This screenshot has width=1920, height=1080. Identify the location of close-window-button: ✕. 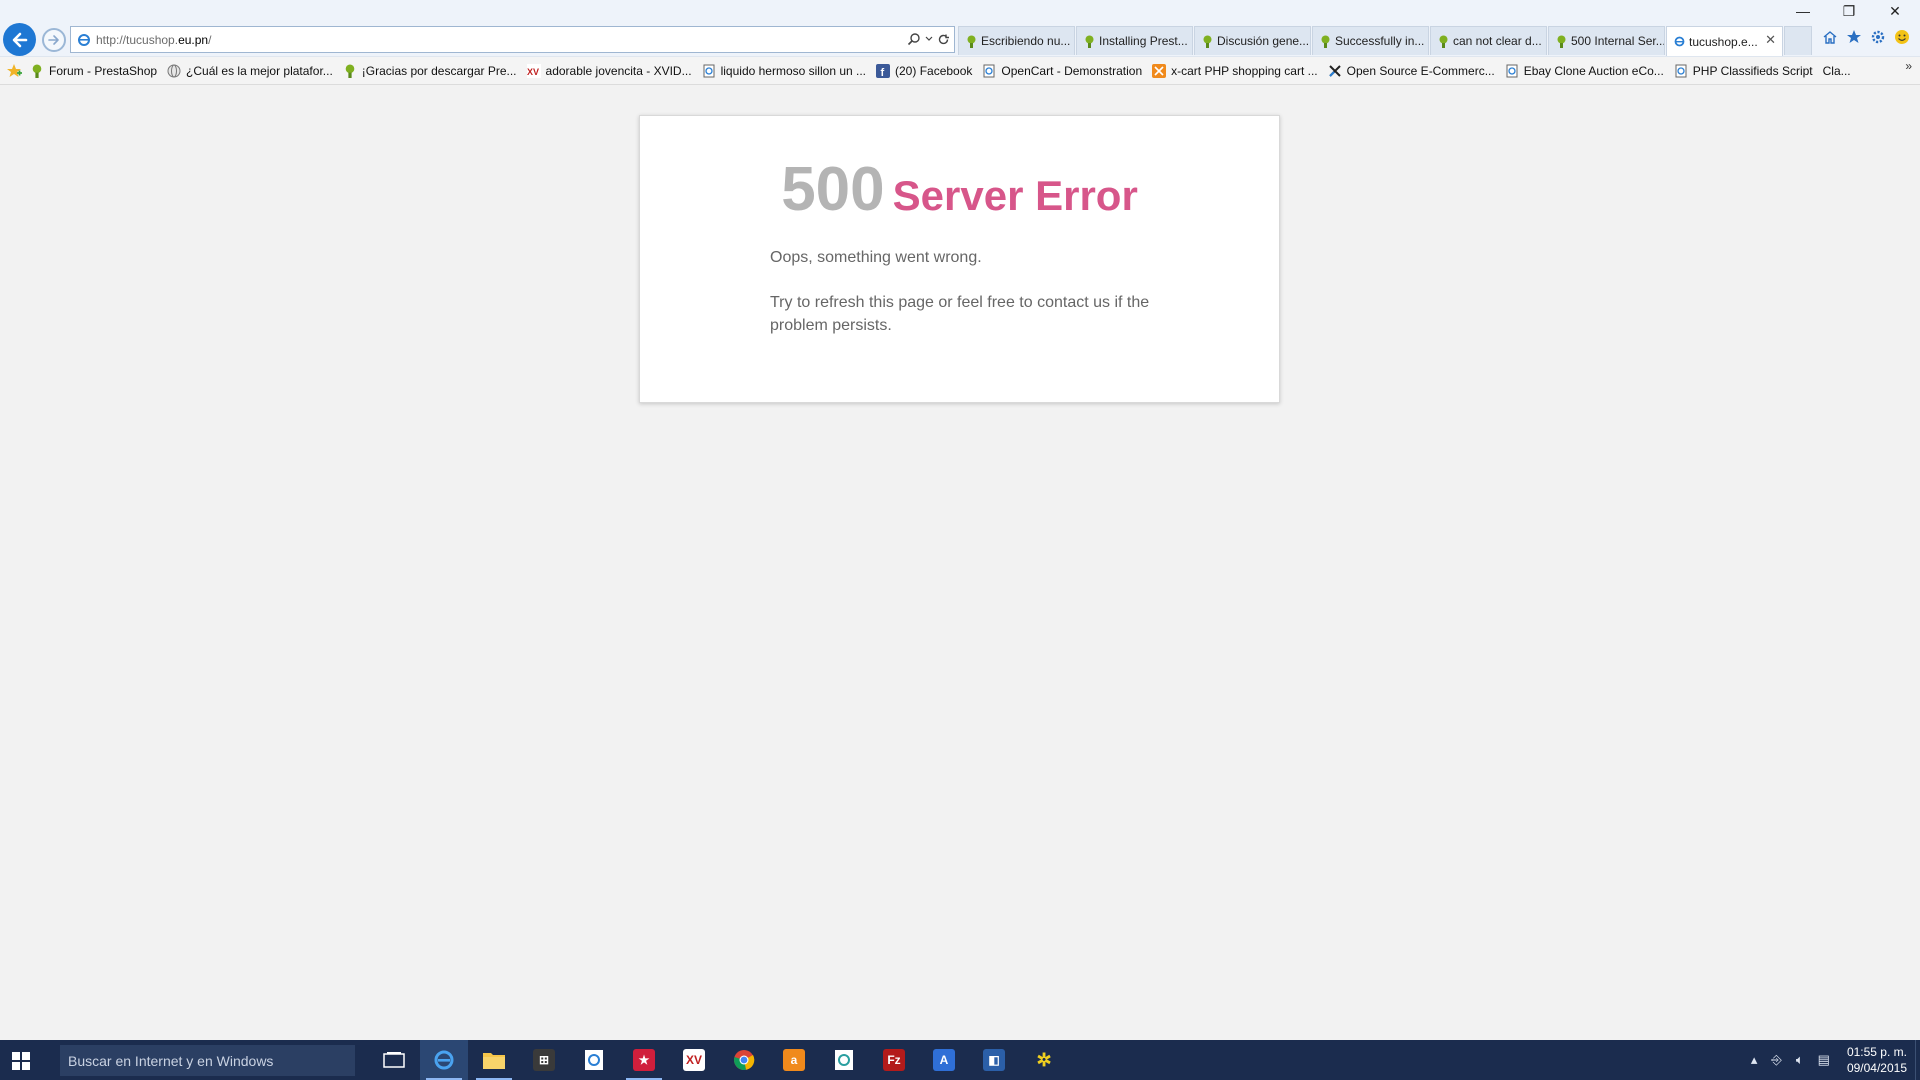
(1895, 11).